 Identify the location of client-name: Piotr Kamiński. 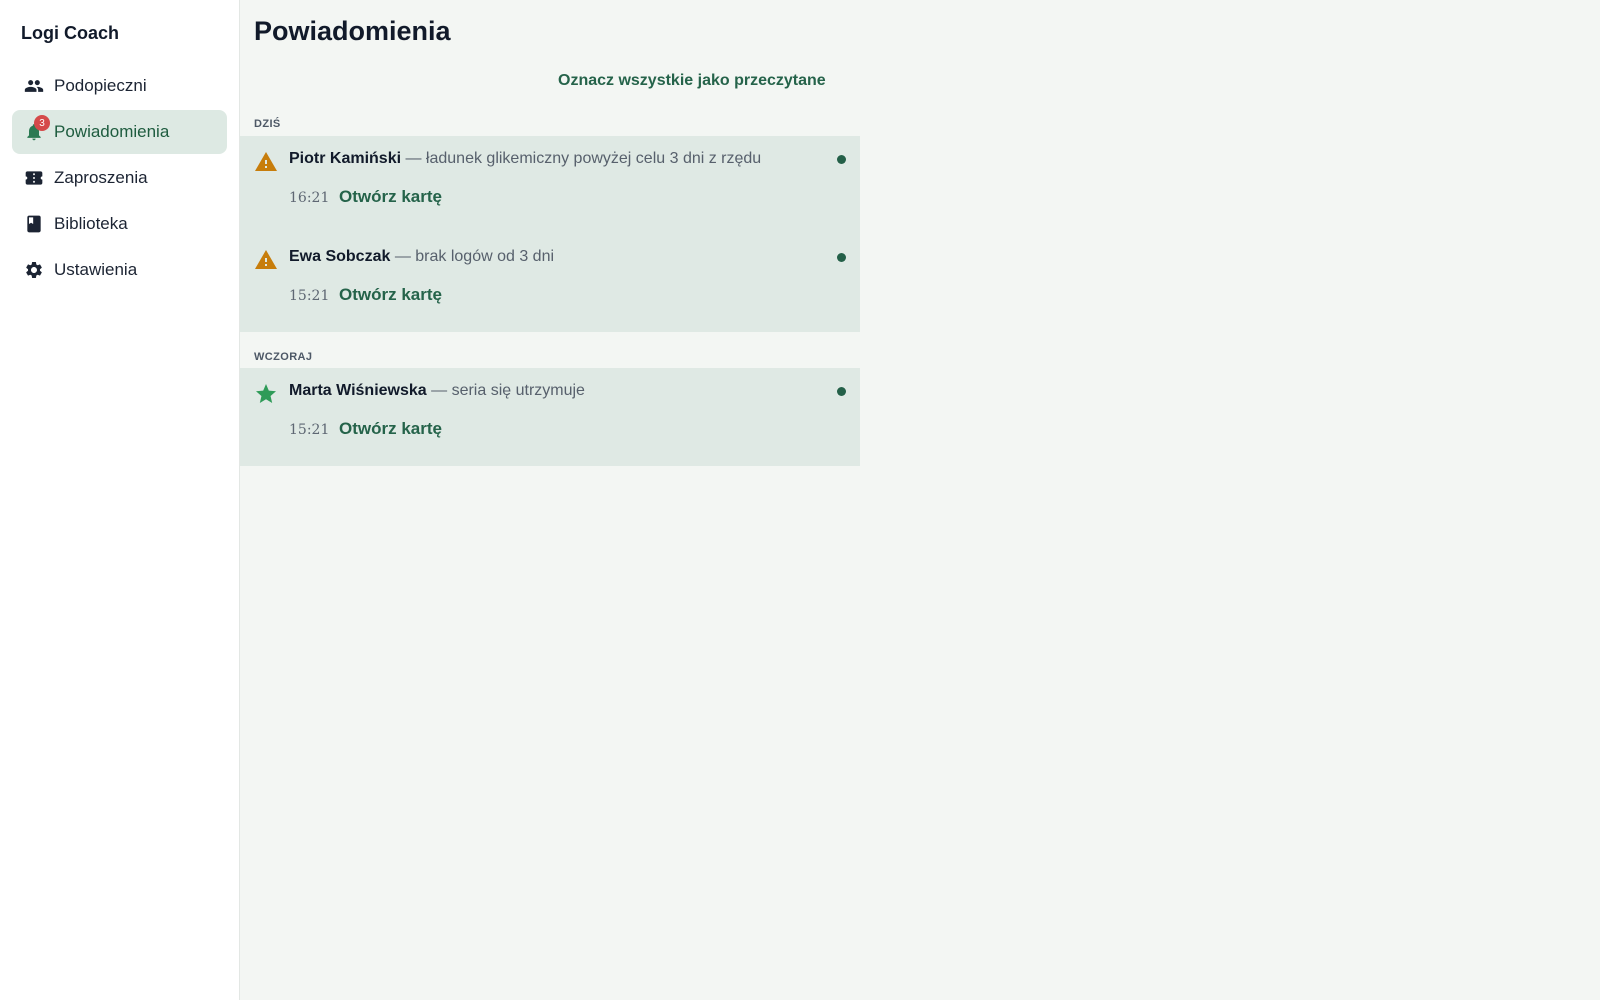
(345, 158).